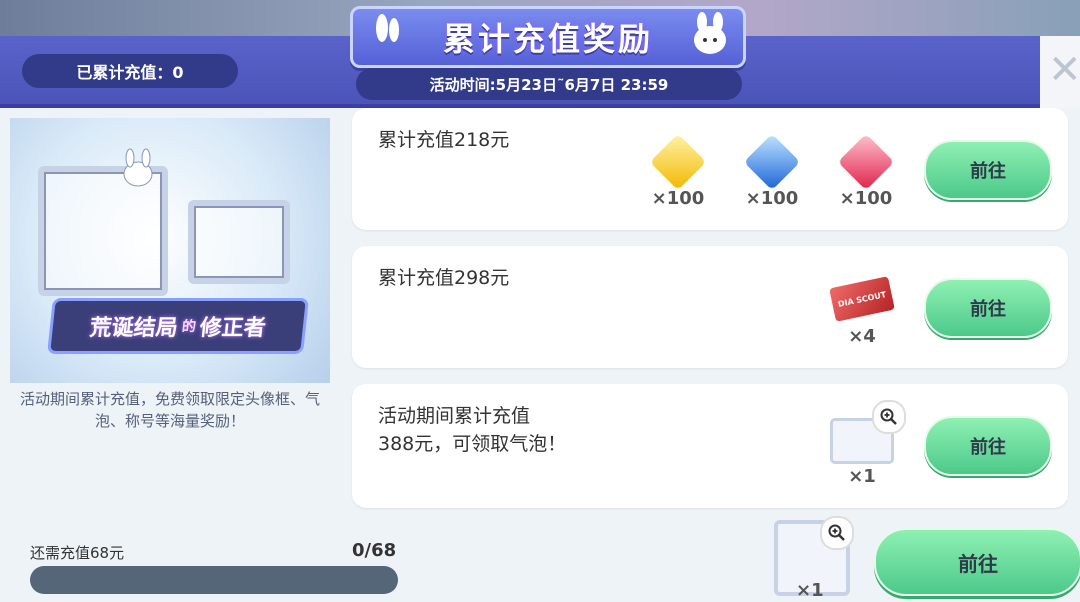 This screenshot has height=602, width=1080. I want to click on title-end: 修正者, so click(233, 328).